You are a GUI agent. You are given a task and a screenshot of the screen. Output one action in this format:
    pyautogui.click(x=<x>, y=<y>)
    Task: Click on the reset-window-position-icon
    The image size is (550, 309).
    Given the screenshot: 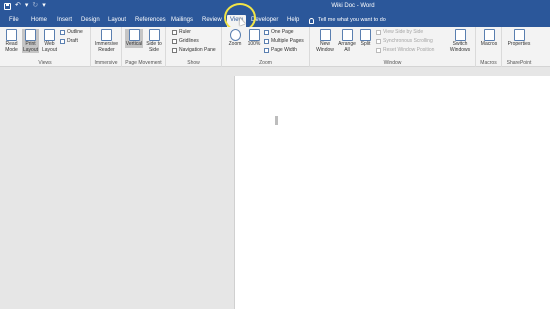 What is the action you would take?
    pyautogui.click(x=378, y=50)
    